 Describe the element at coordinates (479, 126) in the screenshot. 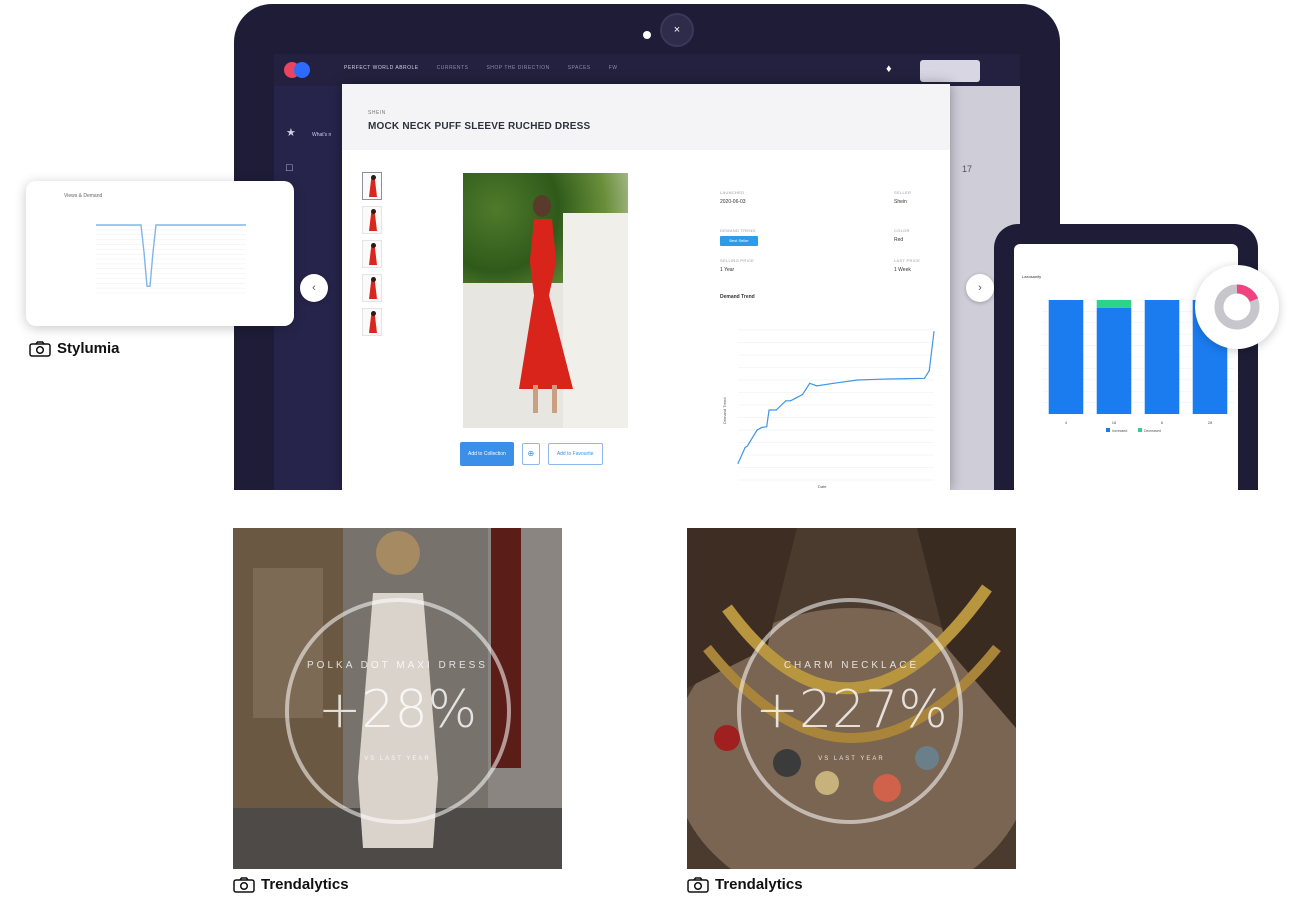

I see `product-title: MOCK NECK PUFF SLEEVE RUCHED DRESS` at that location.